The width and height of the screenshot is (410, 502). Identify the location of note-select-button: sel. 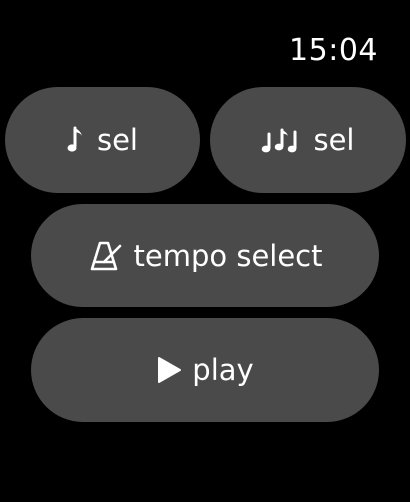
(102, 140).